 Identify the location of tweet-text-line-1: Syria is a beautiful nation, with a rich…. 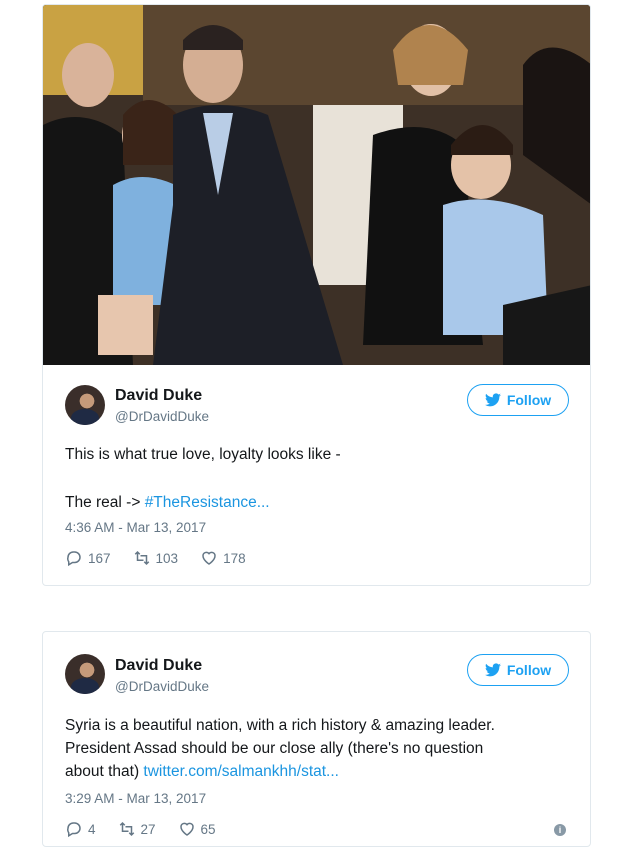
(280, 725).